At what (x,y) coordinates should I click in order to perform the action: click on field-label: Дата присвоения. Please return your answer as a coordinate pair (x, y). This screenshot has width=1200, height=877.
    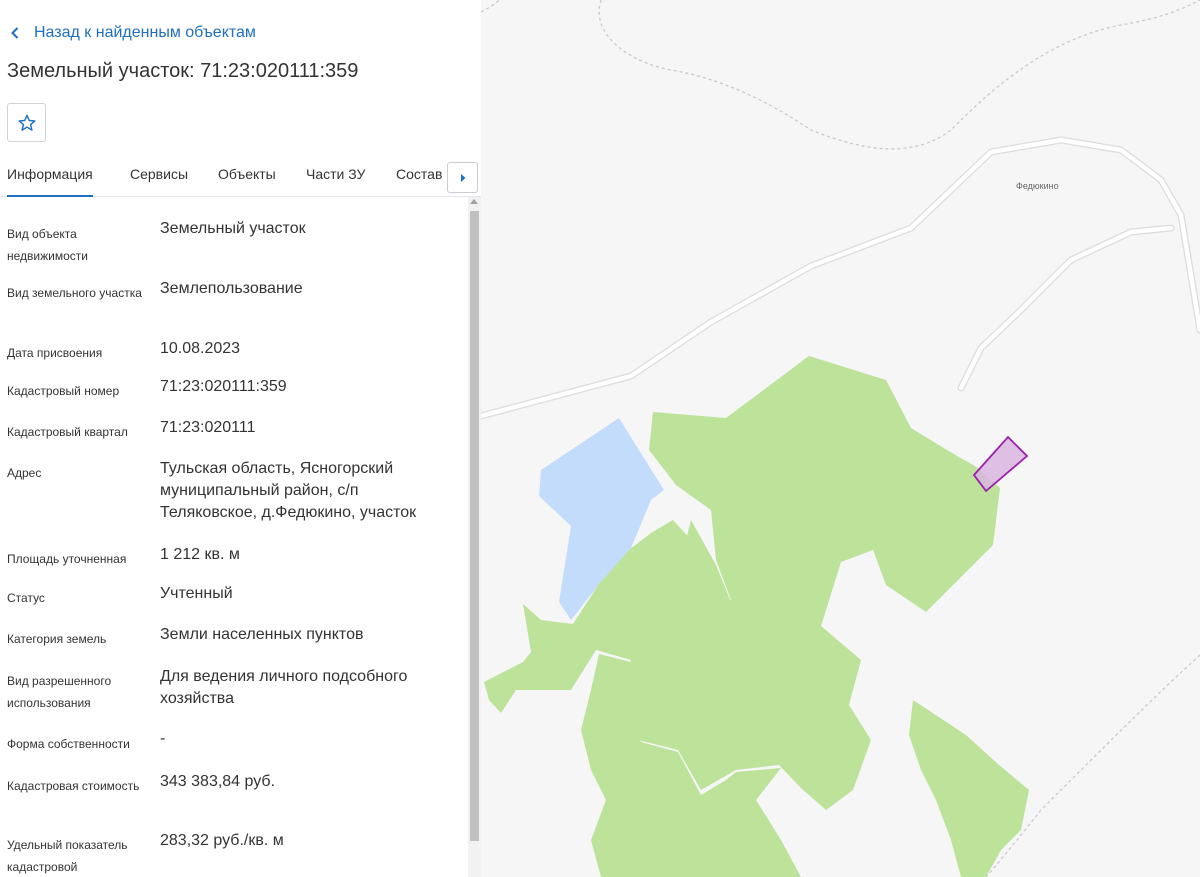
    Looking at the image, I should click on (55, 353).